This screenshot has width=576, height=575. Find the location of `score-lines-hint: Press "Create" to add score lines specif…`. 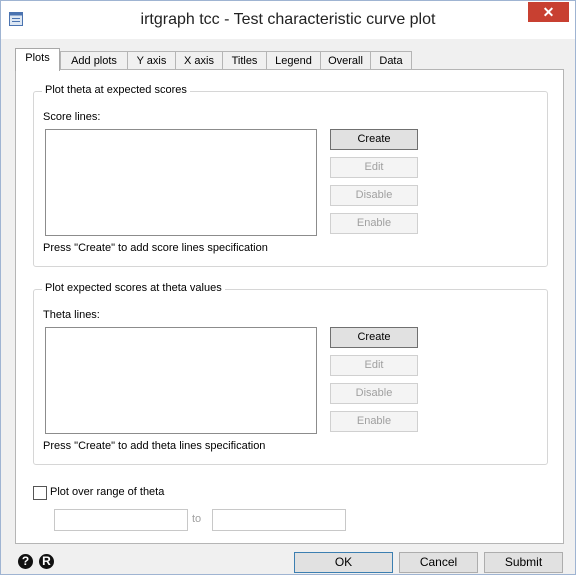

score-lines-hint: Press "Create" to add score lines specif… is located at coordinates (155, 248).